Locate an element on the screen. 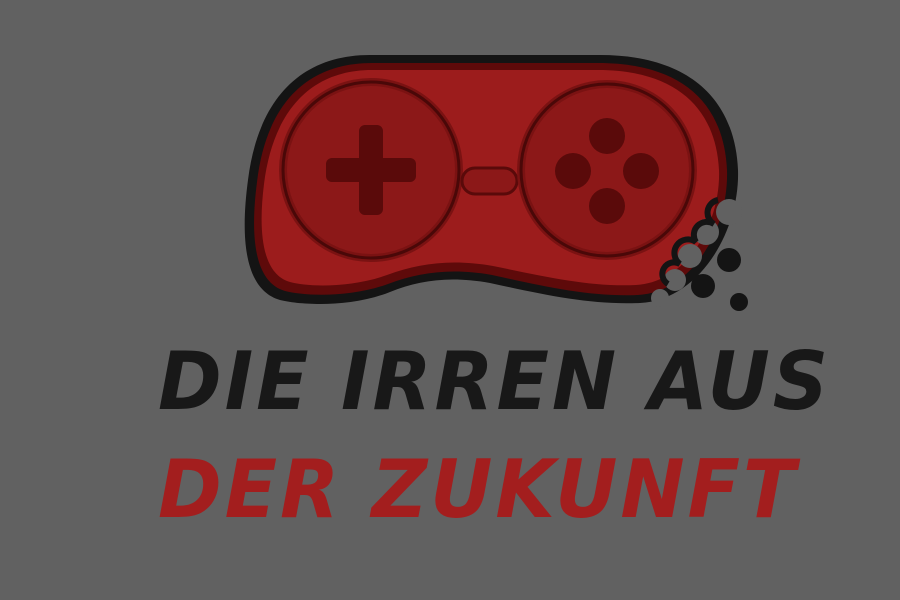 The height and width of the screenshot is (600, 900). logo-title-line-2: DER ZUKUNFT is located at coordinates (478, 489).